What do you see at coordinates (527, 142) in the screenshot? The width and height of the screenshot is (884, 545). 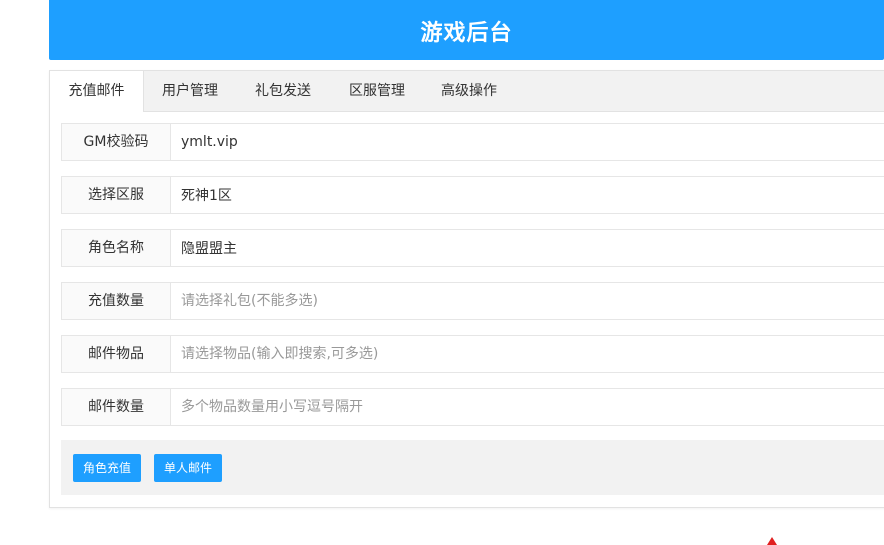 I see `gm-code-input` at bounding box center [527, 142].